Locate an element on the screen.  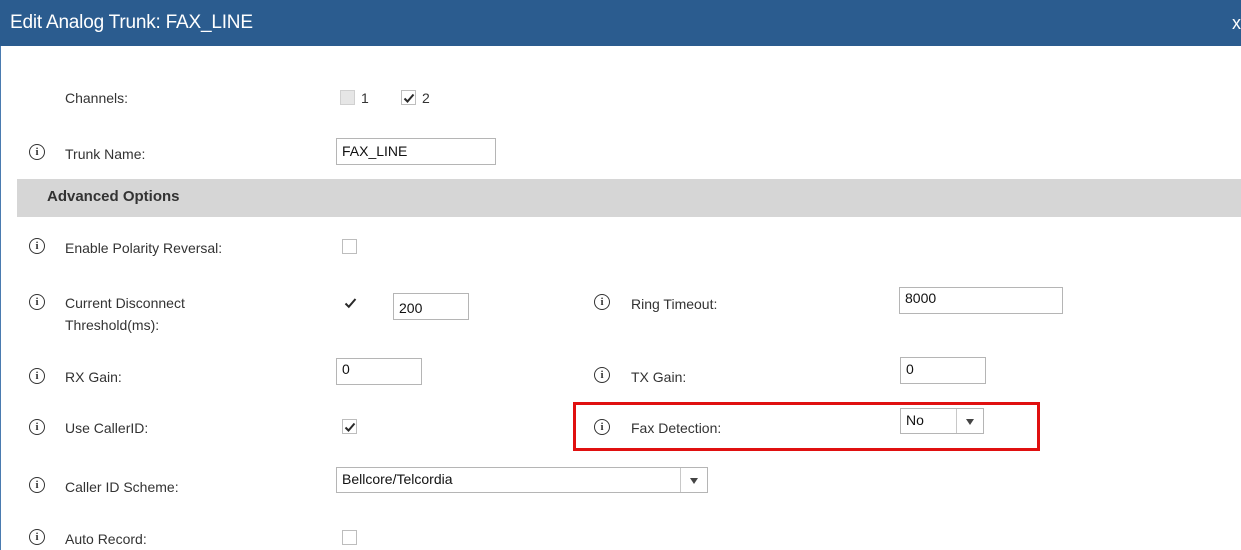
rx-gain-input: 0 is located at coordinates (379, 371).